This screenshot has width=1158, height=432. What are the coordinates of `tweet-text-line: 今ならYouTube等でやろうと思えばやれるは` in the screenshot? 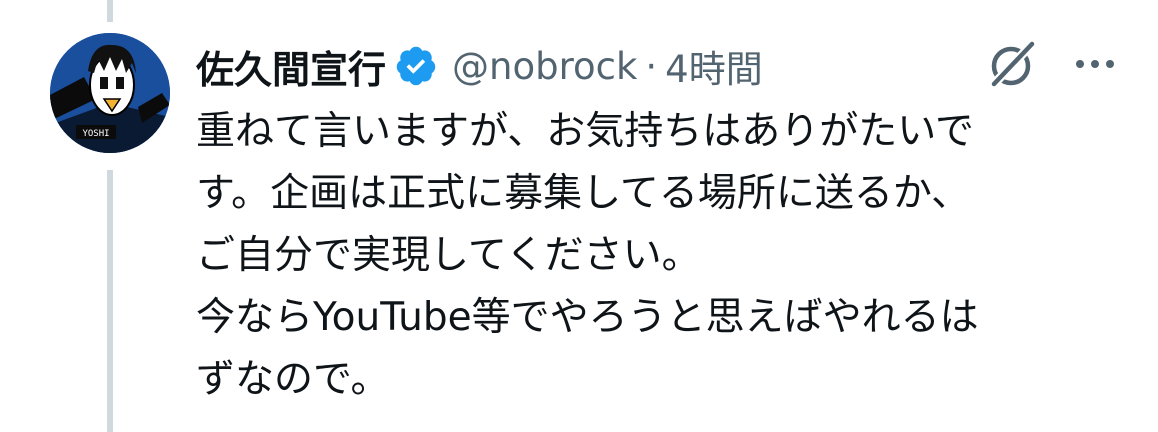 It's located at (587, 317).